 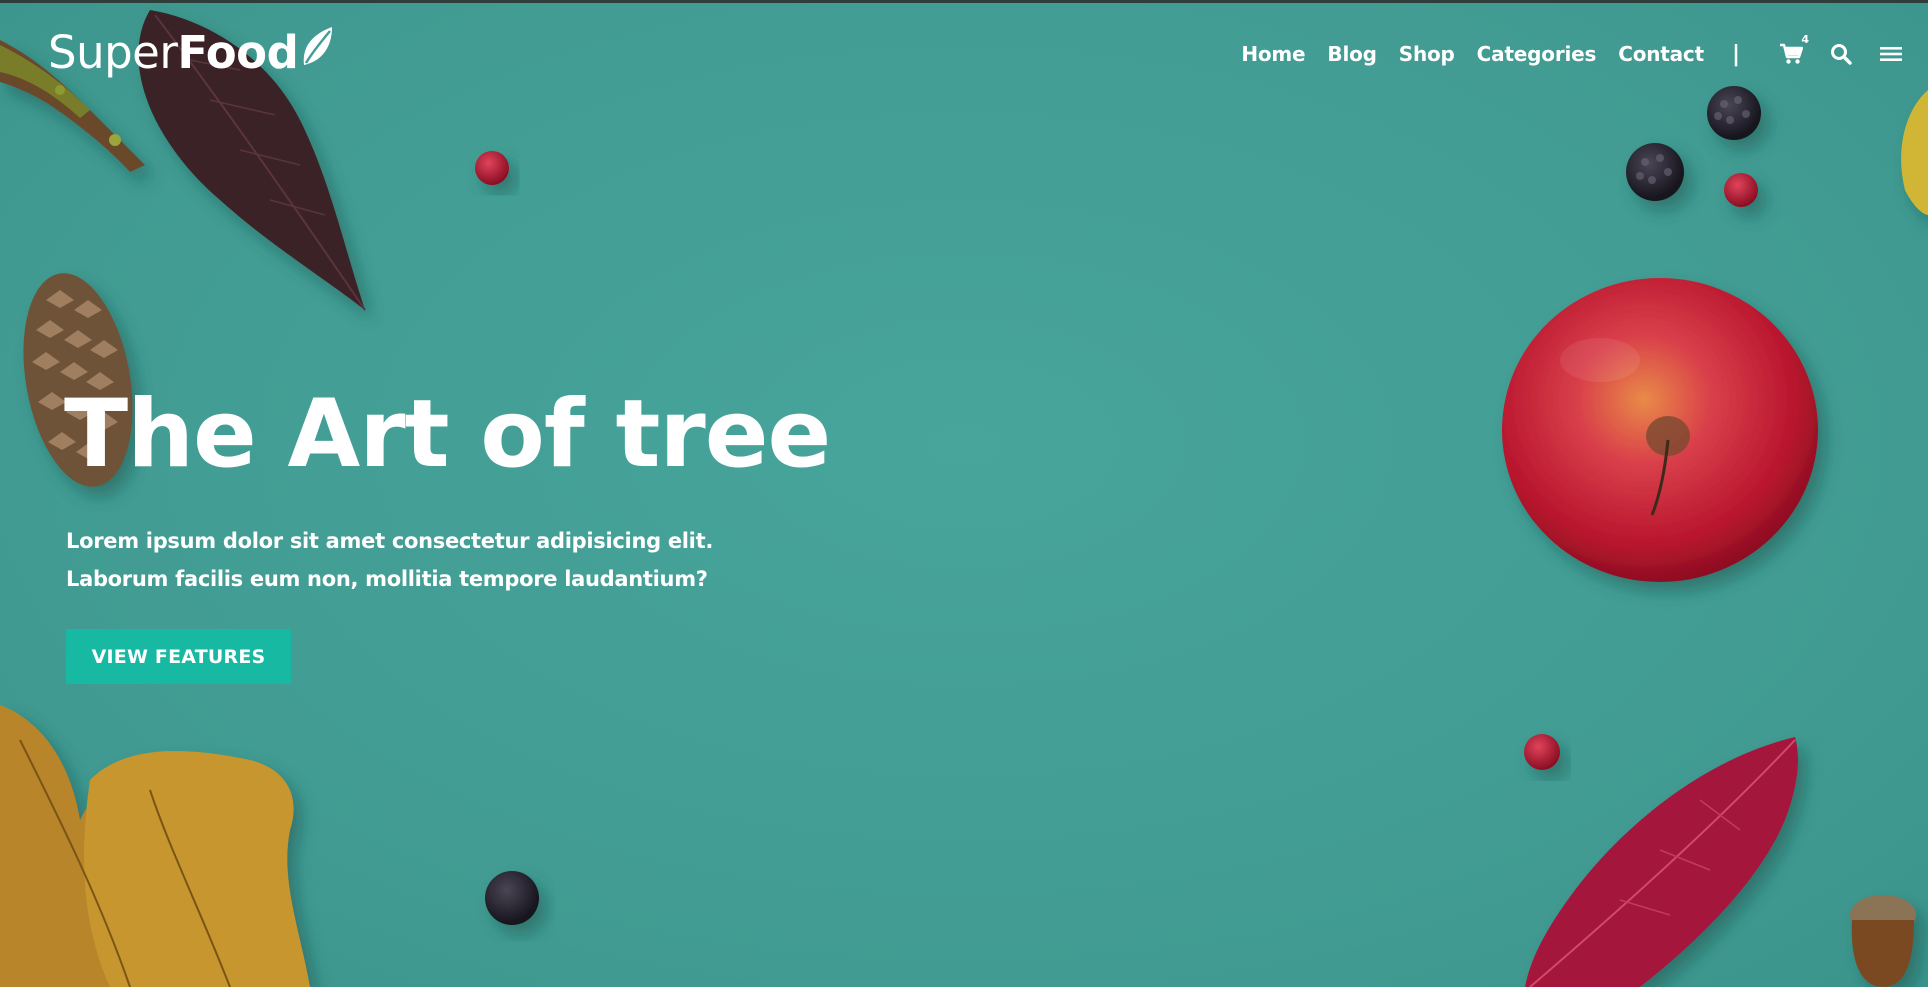 What do you see at coordinates (1427, 54) in the screenshot?
I see `nav-shop: Shop` at bounding box center [1427, 54].